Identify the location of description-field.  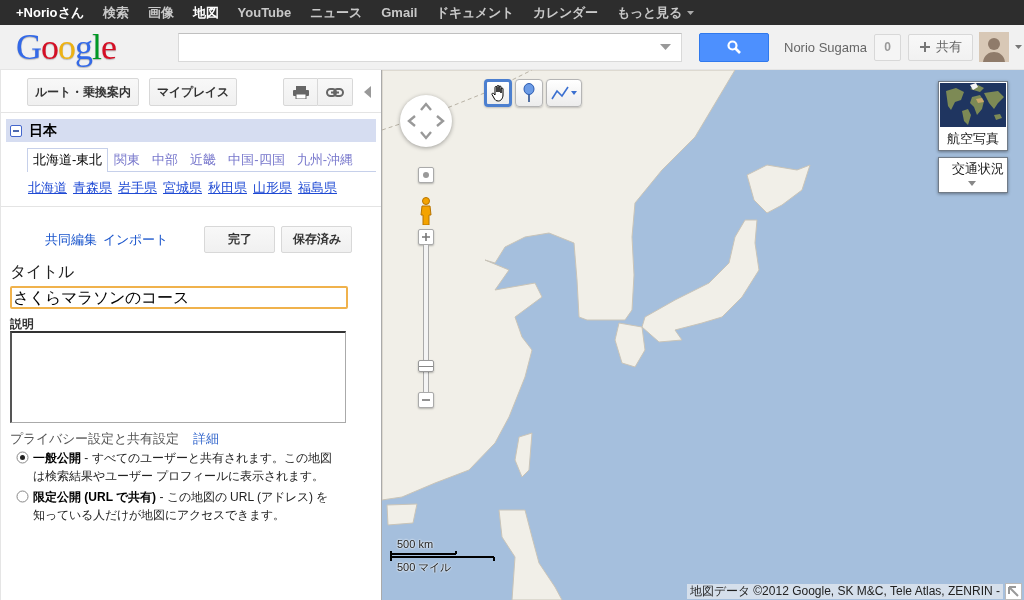
(178, 377).